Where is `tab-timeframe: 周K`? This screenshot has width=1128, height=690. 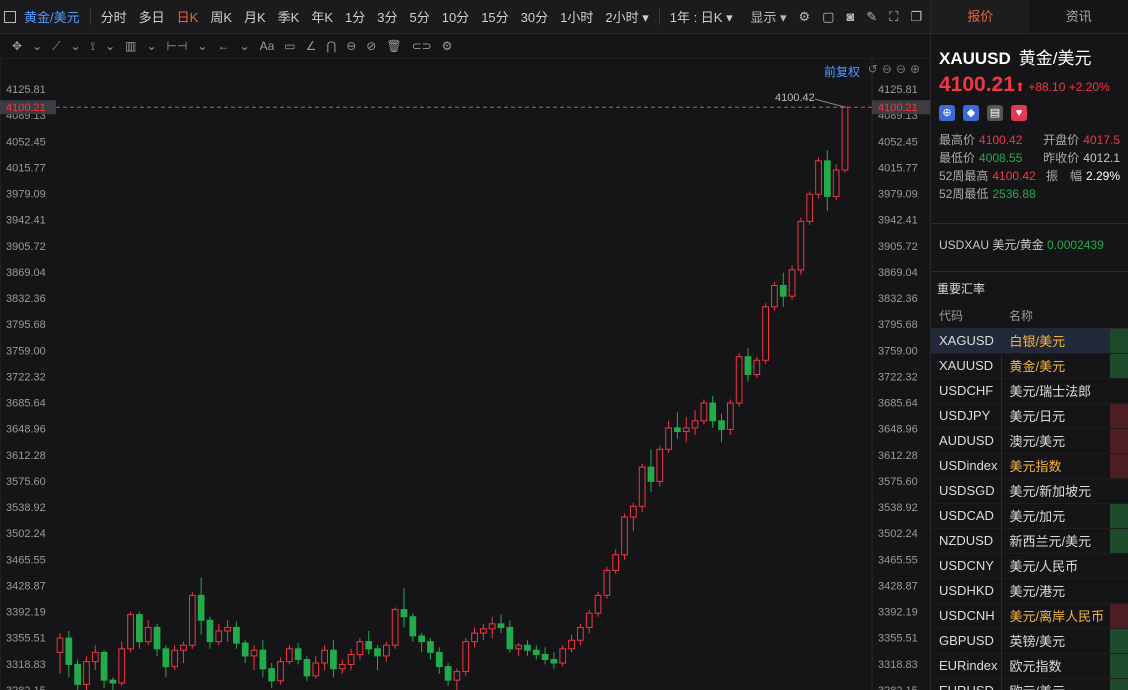
tab-timeframe: 周K is located at coordinates (221, 16).